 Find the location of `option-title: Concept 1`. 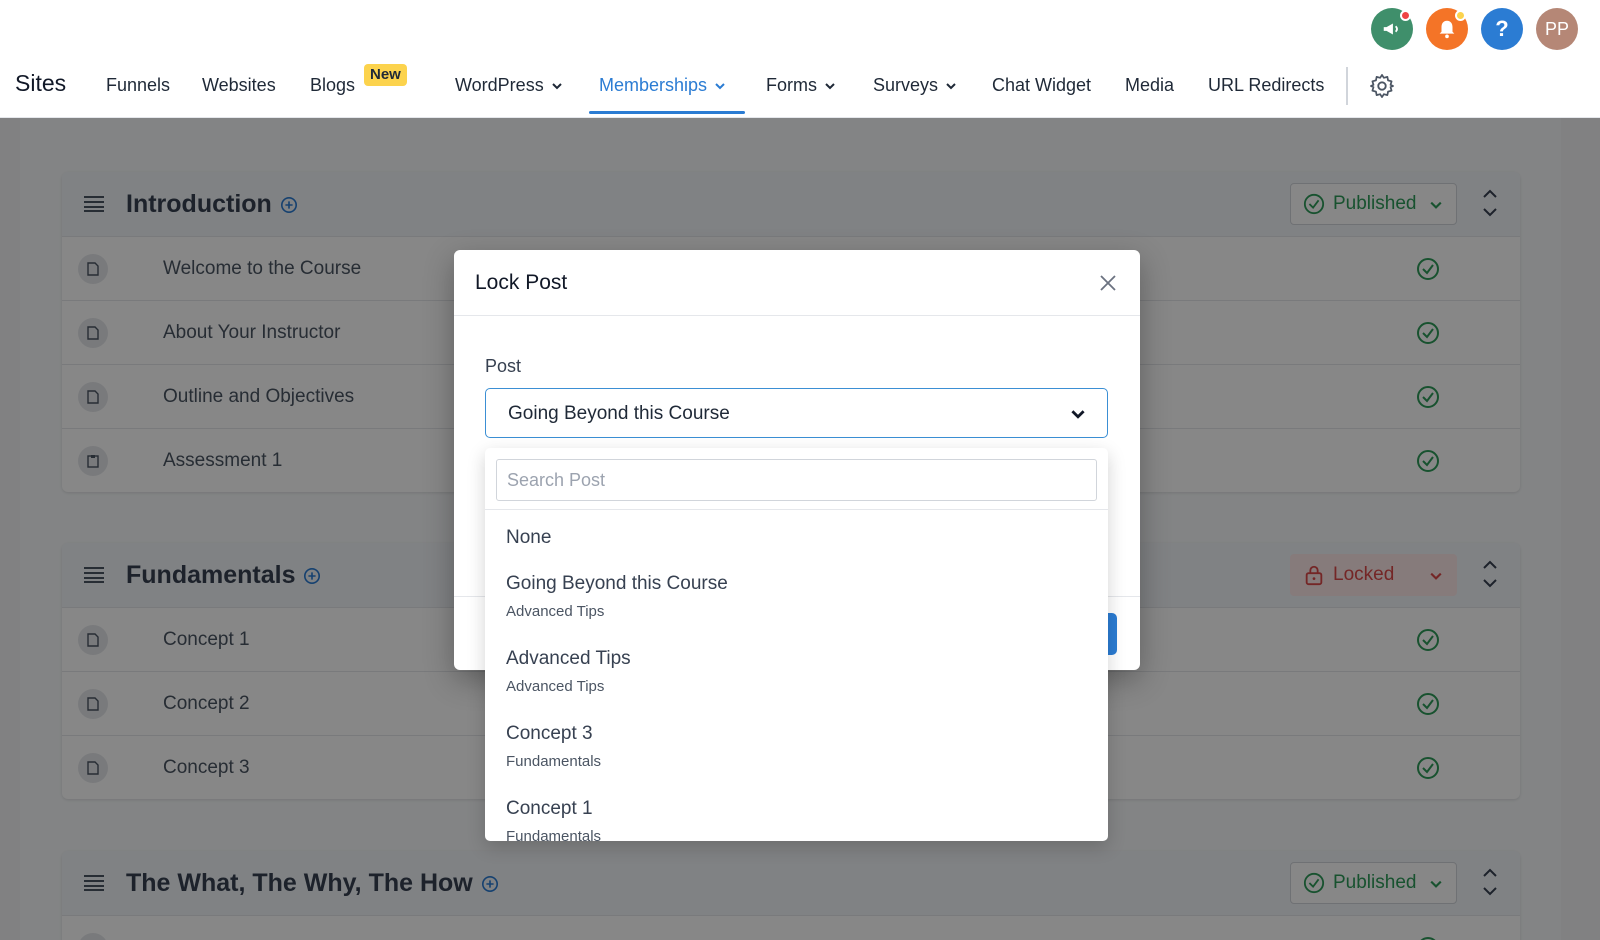

option-title: Concept 1 is located at coordinates (549, 808).